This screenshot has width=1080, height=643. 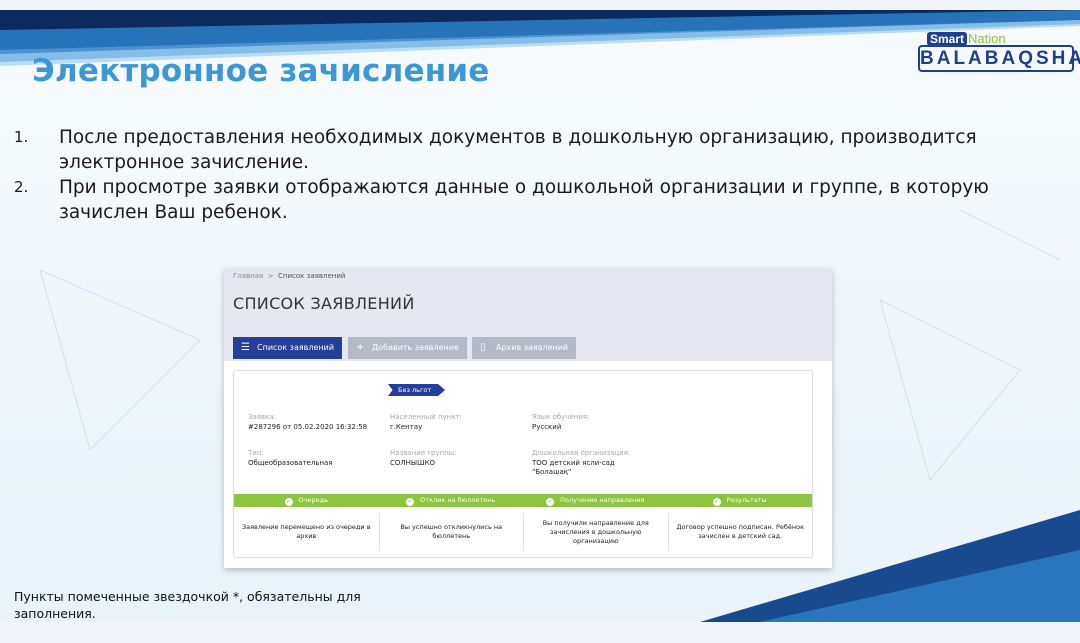 What do you see at coordinates (451, 532) in the screenshot?
I see `status-bulletin: Вы успешно откликнулись на бюллетень` at bounding box center [451, 532].